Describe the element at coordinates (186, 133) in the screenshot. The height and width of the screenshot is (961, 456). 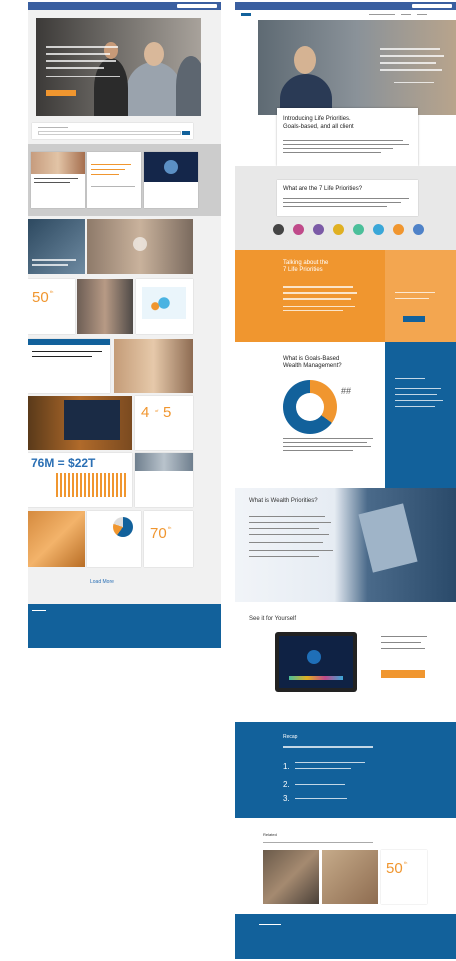
I see `filter-go-button` at that location.